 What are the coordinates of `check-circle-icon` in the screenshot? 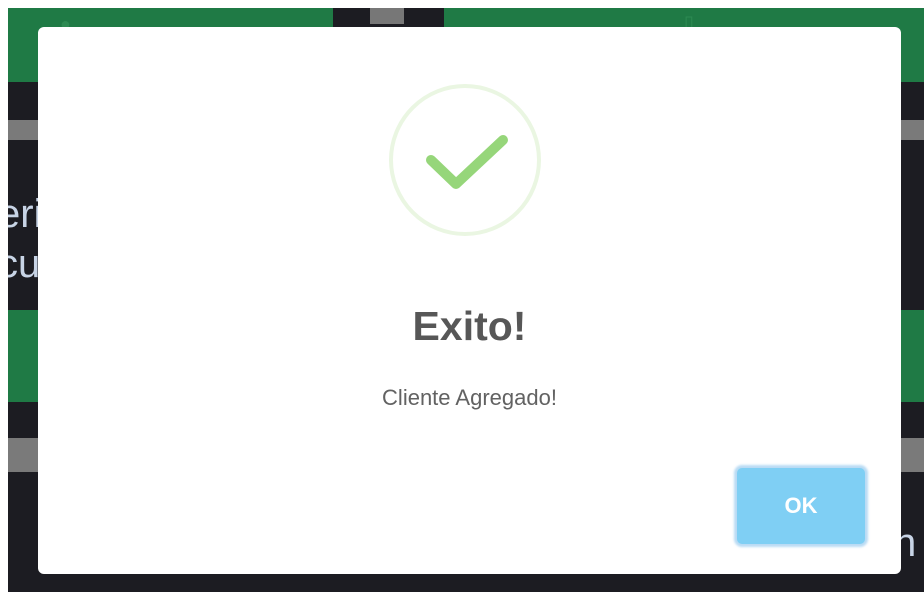 It's located at (465, 160).